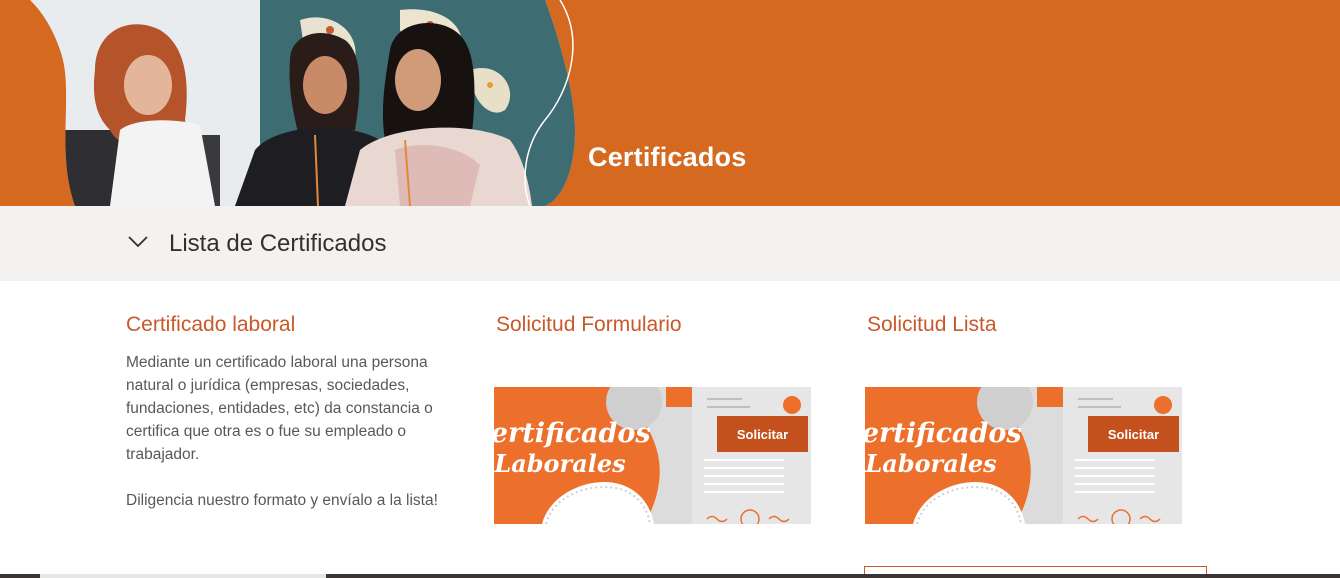 The height and width of the screenshot is (578, 1340). Describe the element at coordinates (932, 324) in the screenshot. I see `solicitud-lista-heading: Solicitud Lista` at that location.